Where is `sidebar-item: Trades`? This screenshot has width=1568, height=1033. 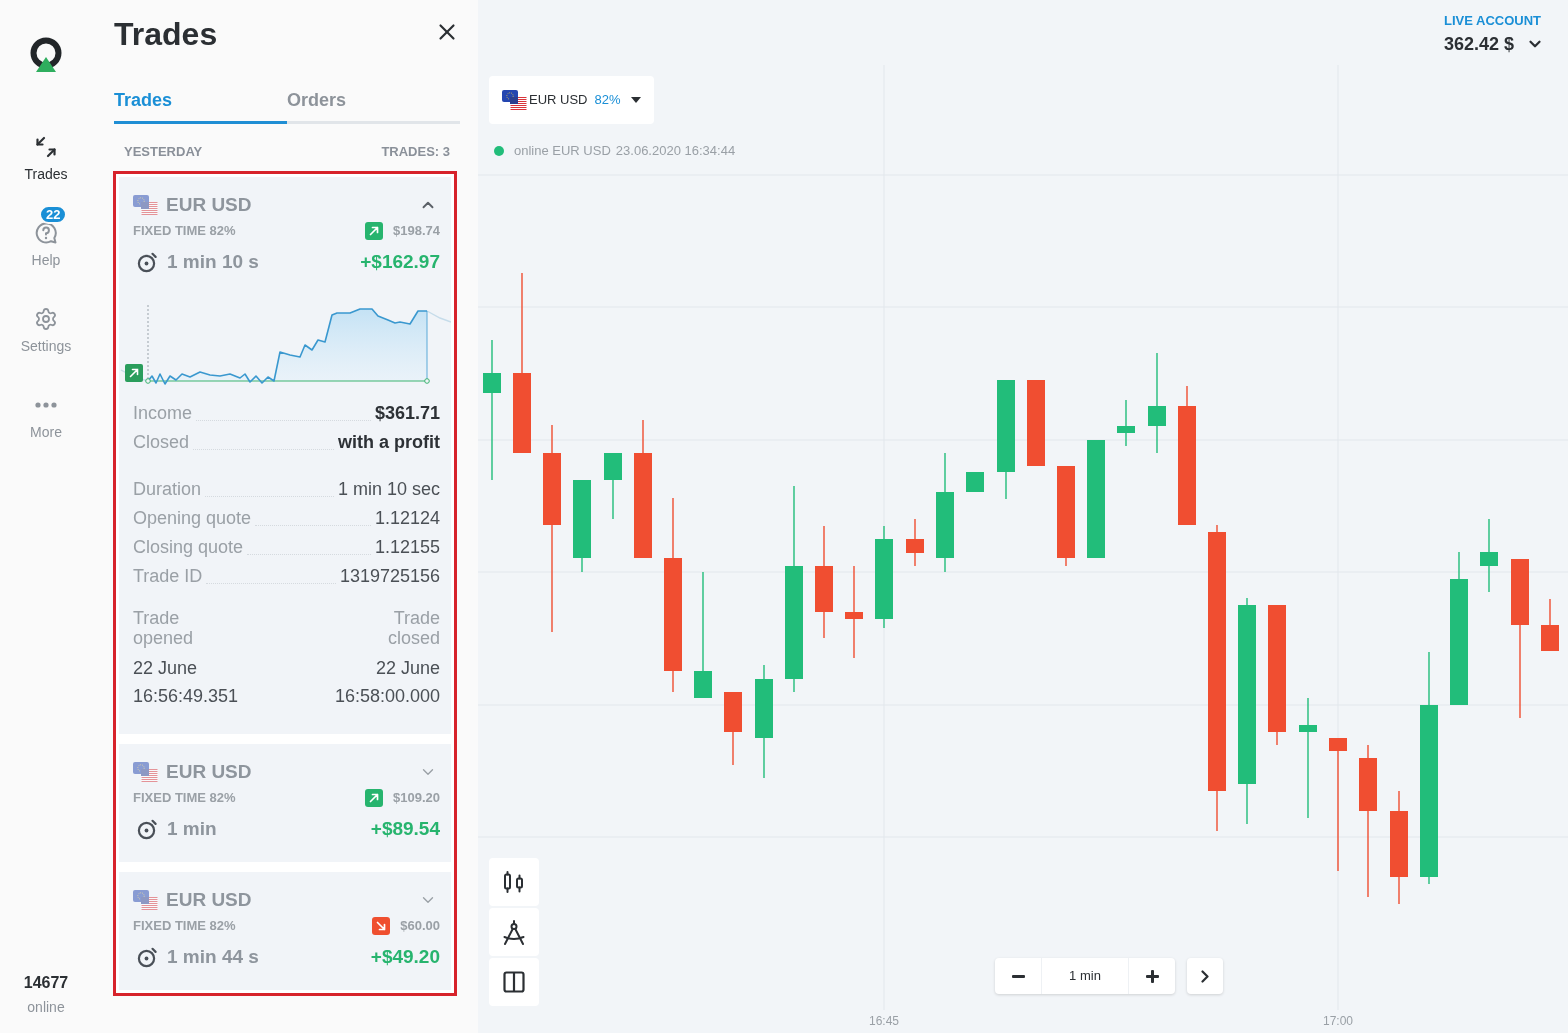
sidebar-item: Trades is located at coordinates (46, 159).